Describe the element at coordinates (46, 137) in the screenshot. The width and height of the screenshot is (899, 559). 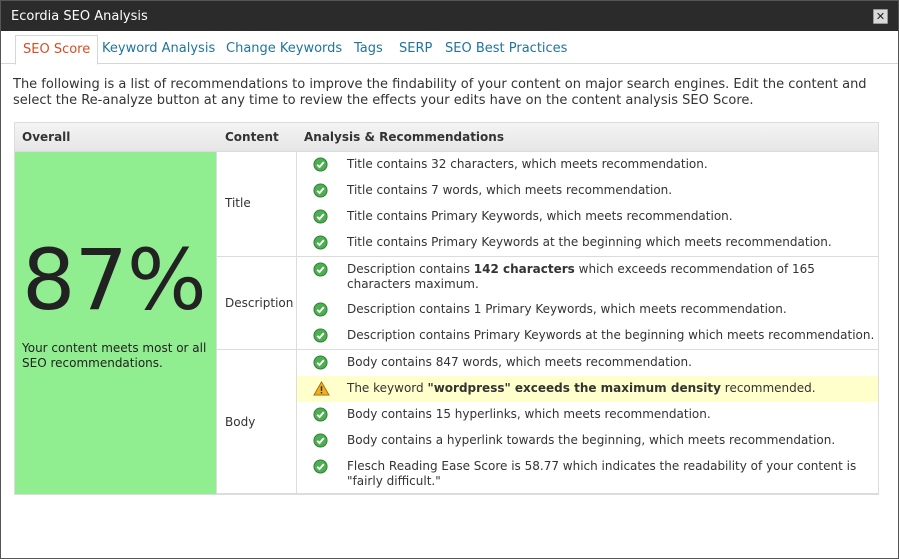
I see `header-overall: Overall` at that location.